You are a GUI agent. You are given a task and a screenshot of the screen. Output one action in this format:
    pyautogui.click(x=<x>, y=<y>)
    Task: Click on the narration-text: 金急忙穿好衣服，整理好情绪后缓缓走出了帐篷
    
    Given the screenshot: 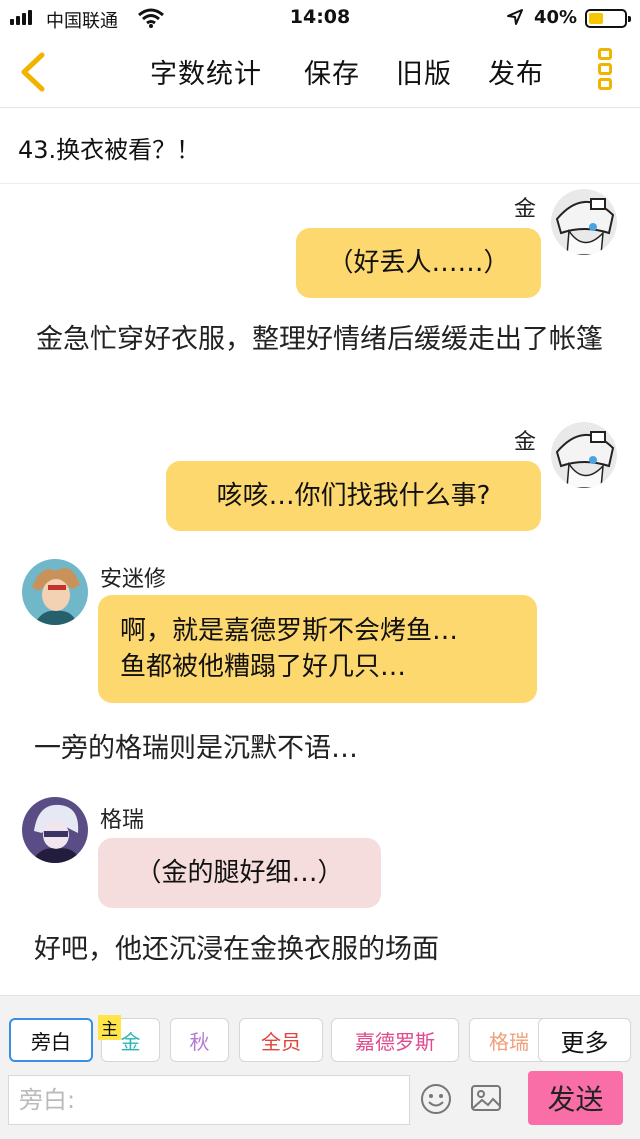 What is the action you would take?
    pyautogui.click(x=322, y=340)
    